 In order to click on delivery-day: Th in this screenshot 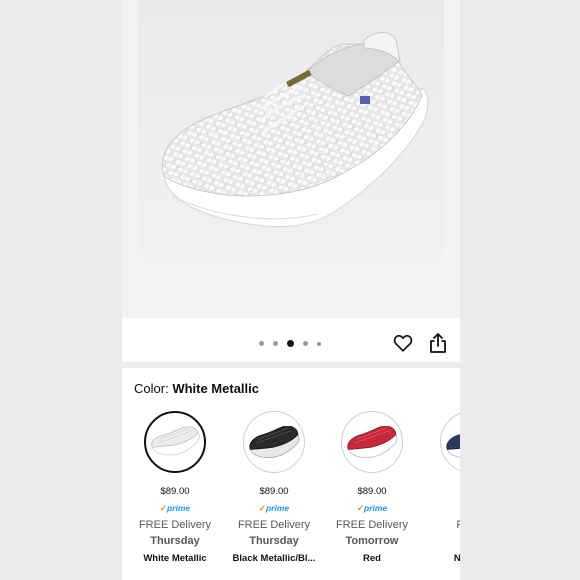, I will do `click(441, 541)`.